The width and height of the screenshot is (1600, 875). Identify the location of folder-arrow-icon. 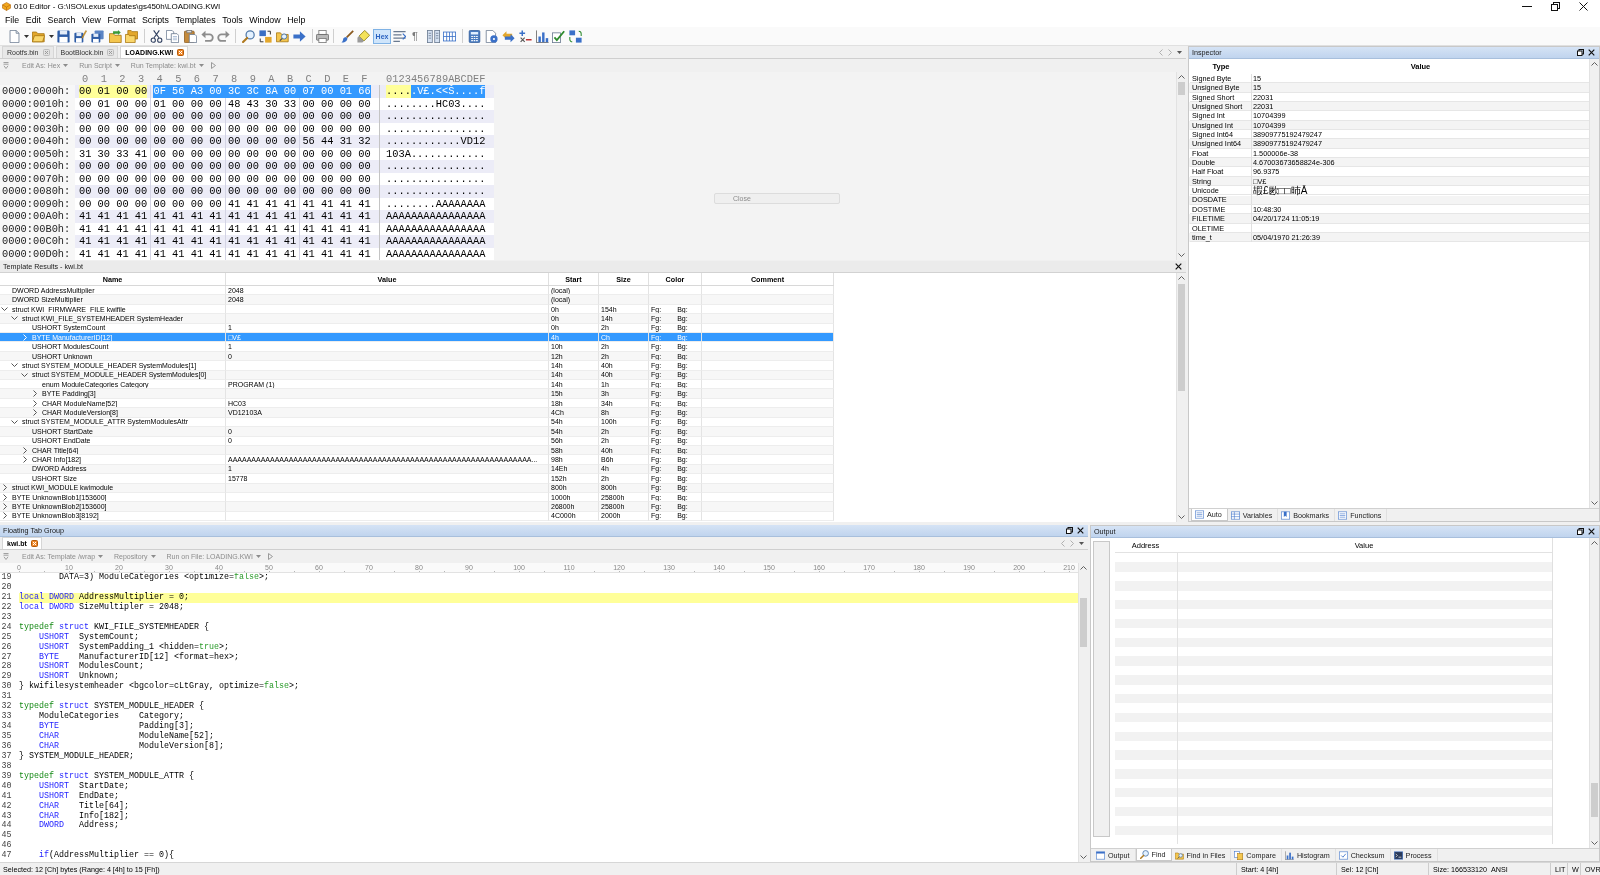
(115, 36).